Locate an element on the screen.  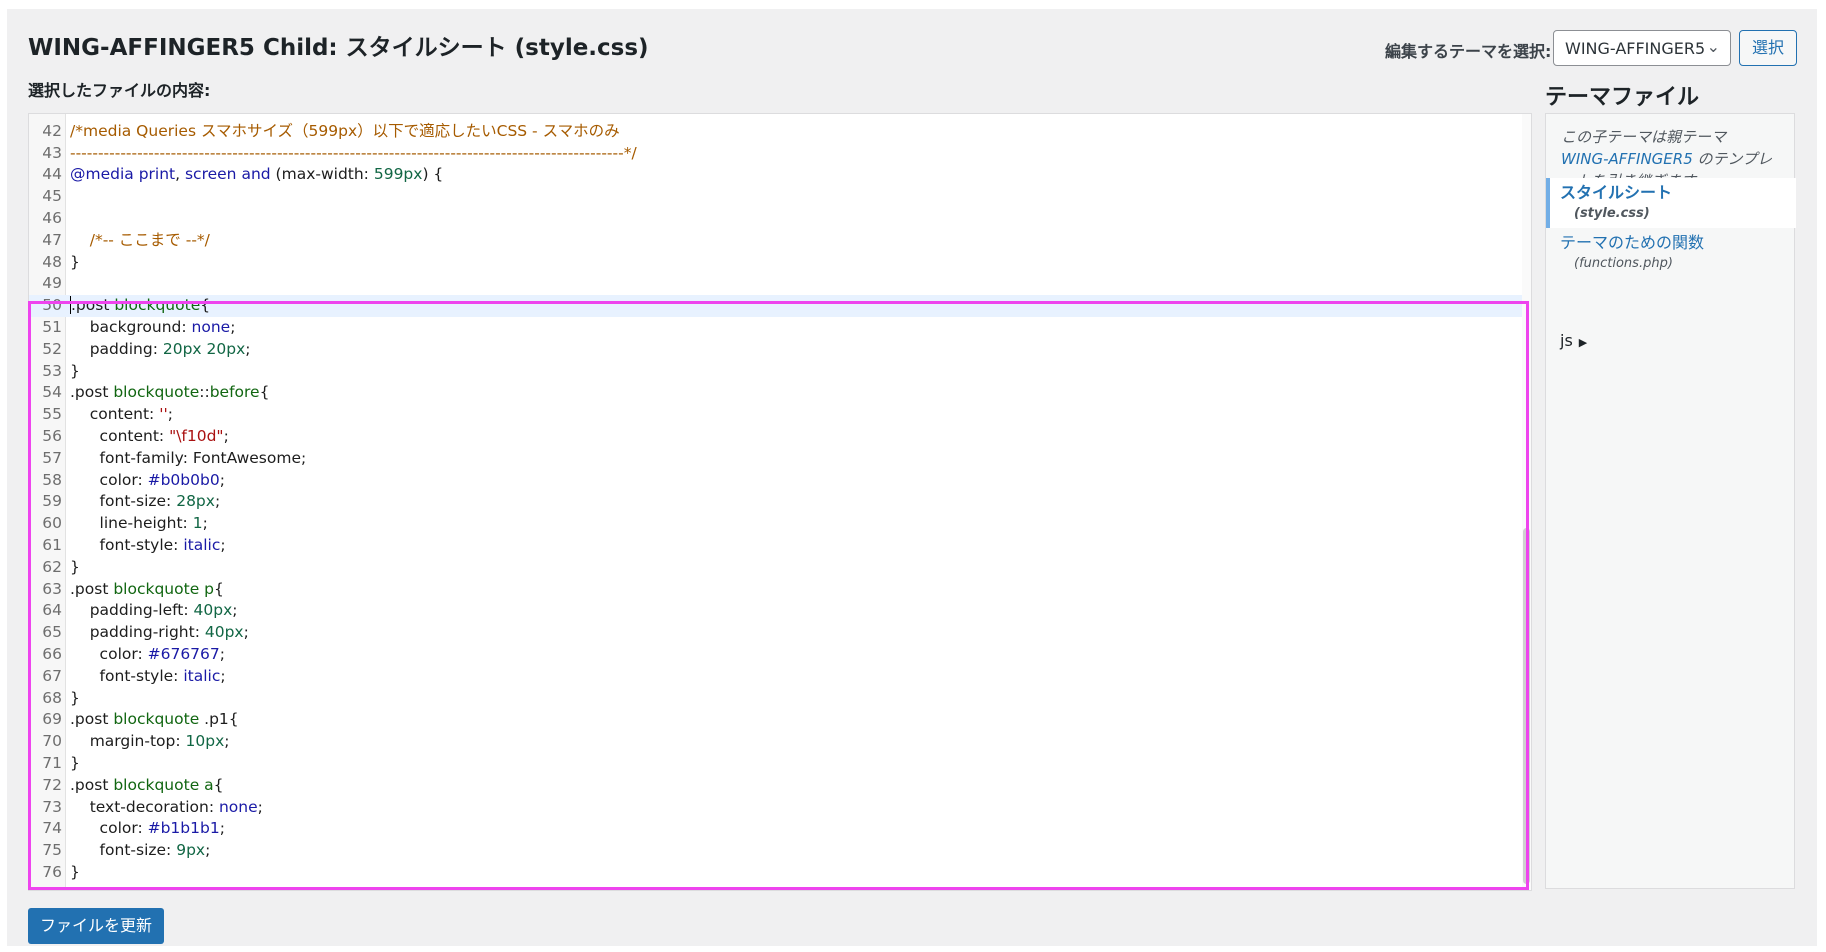
line-number: 54 is located at coordinates (52, 392).